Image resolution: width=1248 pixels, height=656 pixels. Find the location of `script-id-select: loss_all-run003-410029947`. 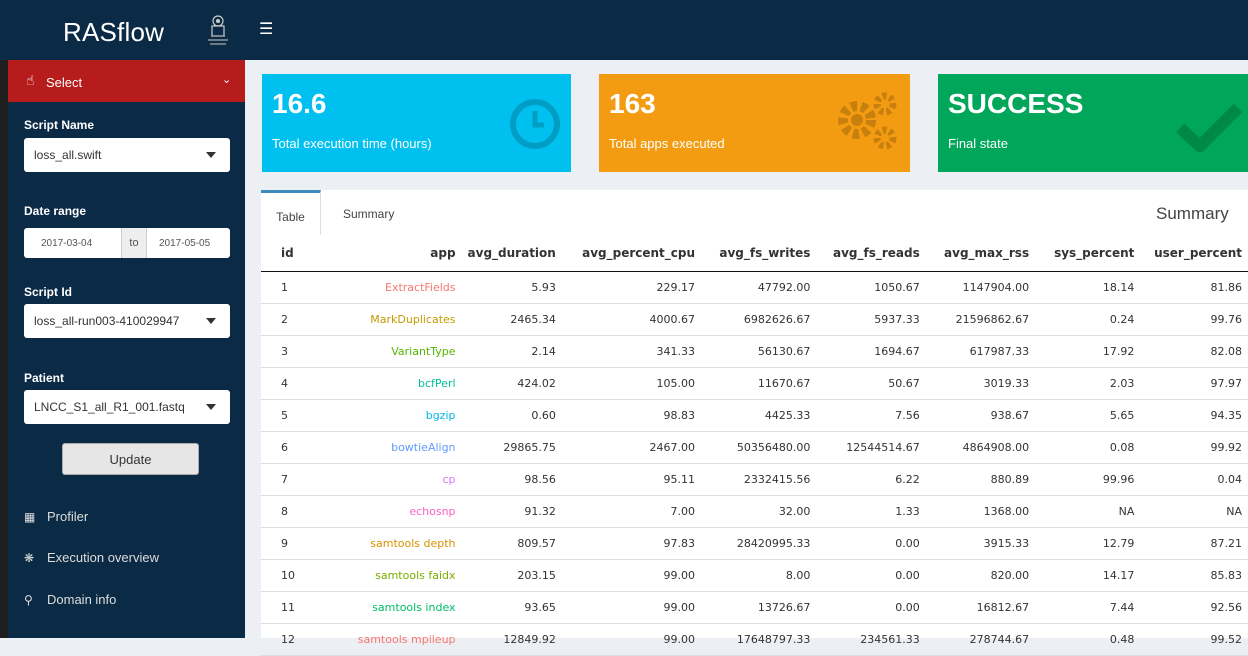

script-id-select: loss_all-run003-410029947 is located at coordinates (127, 321).